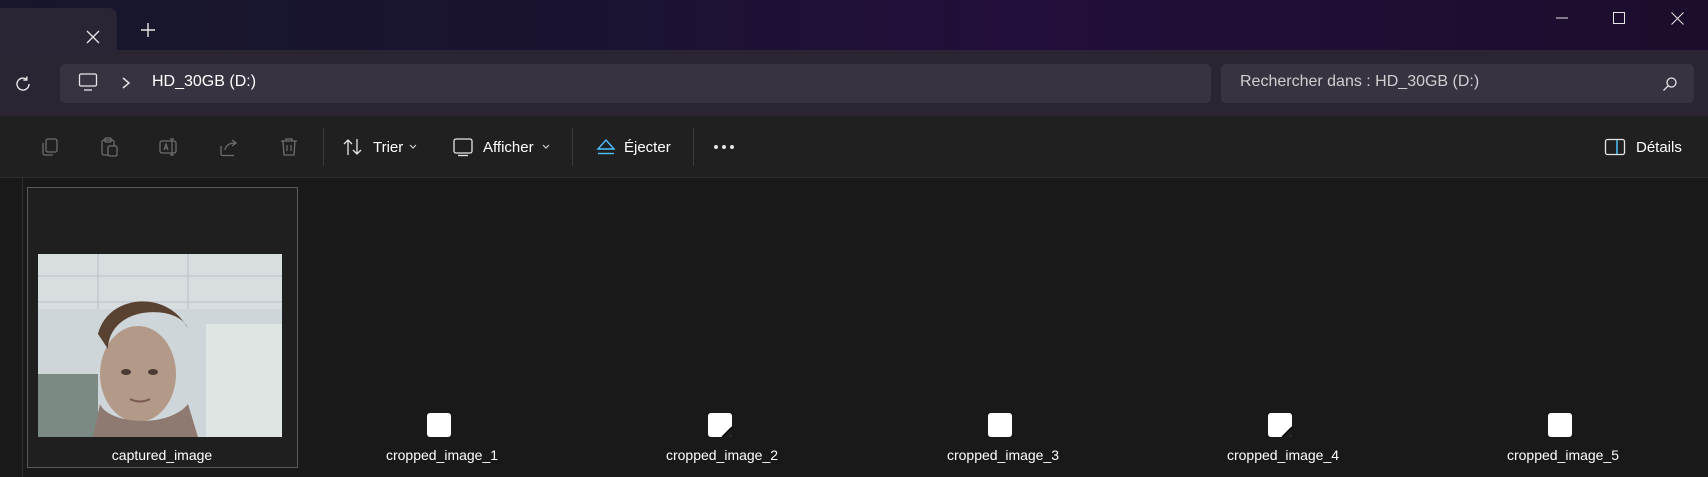  I want to click on share-icon, so click(229, 147).